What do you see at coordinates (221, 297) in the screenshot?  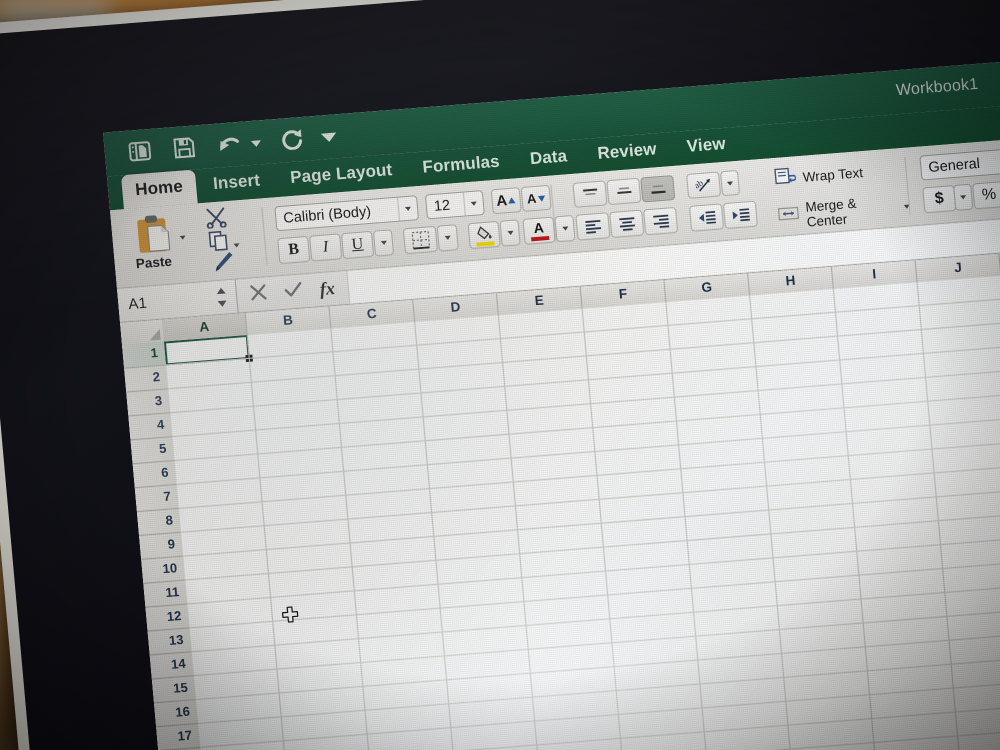 I see `name-box-spinner` at bounding box center [221, 297].